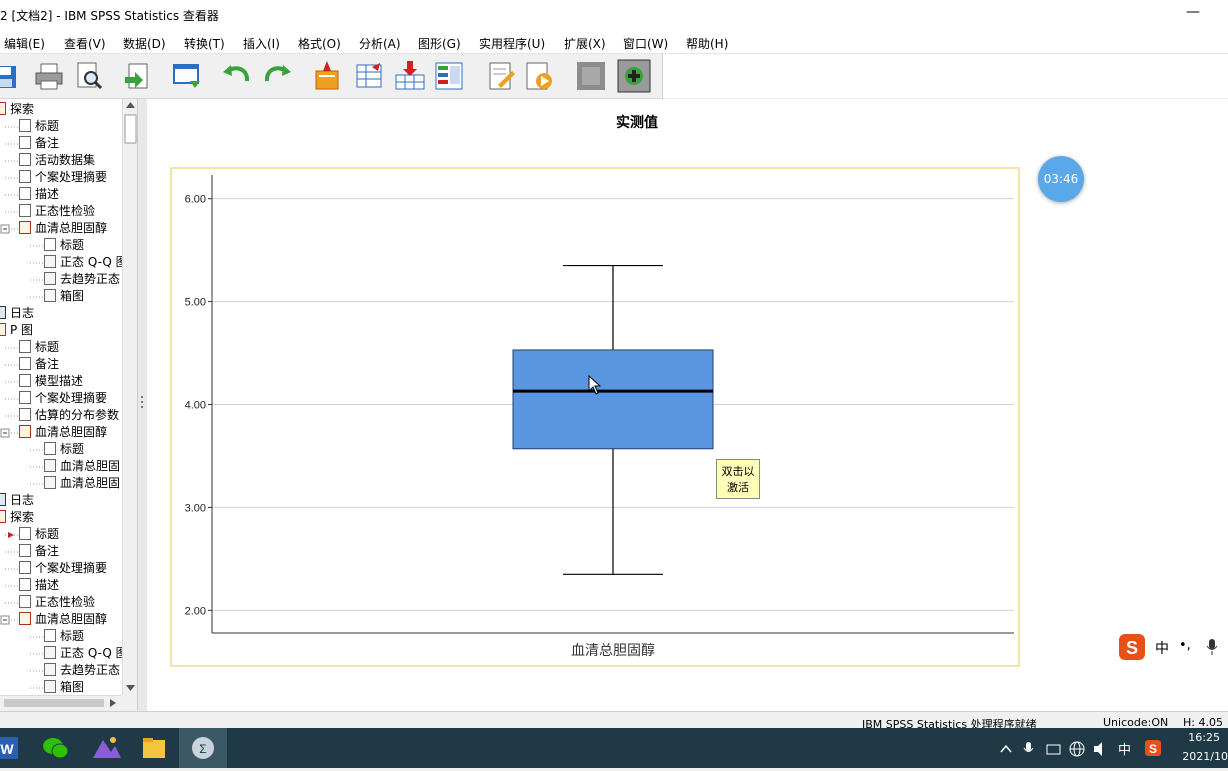 The height and width of the screenshot is (771, 1228). What do you see at coordinates (72, 296) in the screenshot?
I see `outline-item-label: 箱图` at bounding box center [72, 296].